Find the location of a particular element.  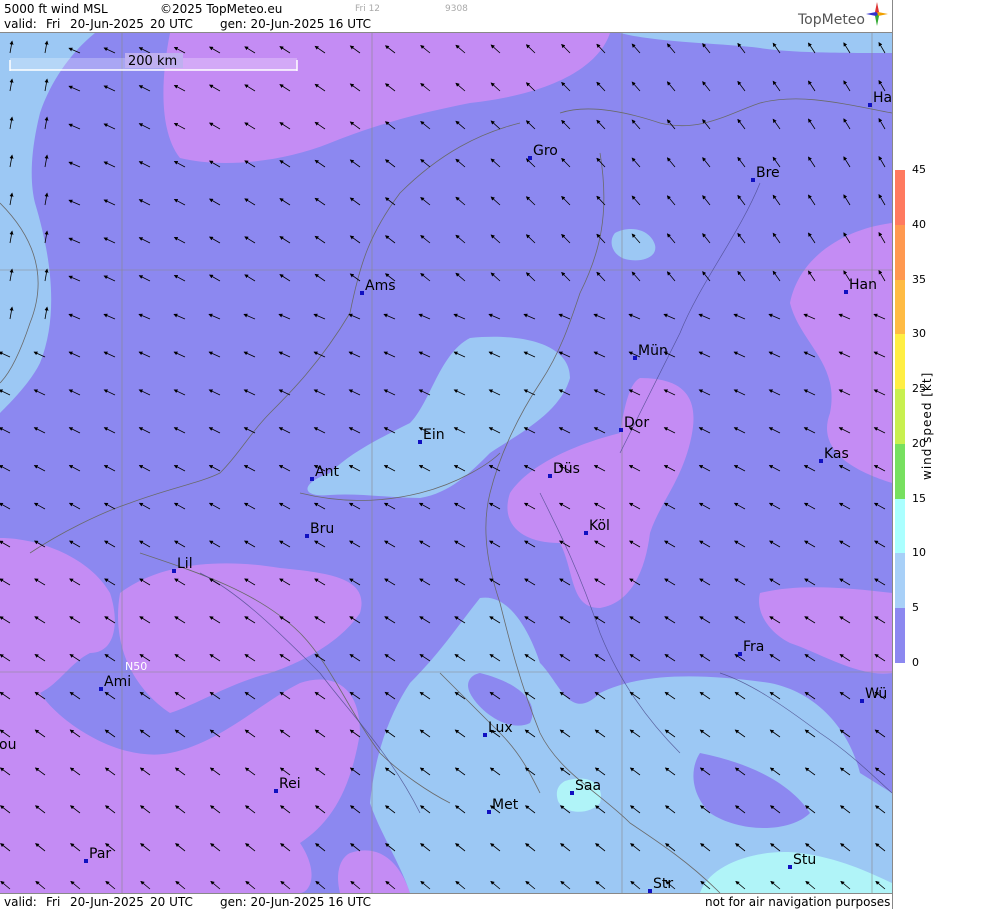

city-Gro: Gro is located at coordinates (543, 151).